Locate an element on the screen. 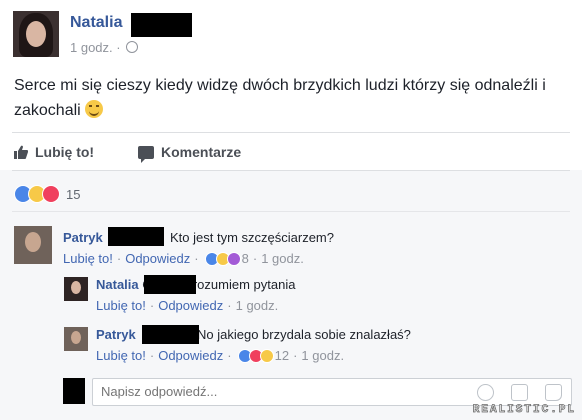 This screenshot has height=420, width=582. comment-actions: Lubię to! · Odpowiedz · 1 godz. is located at coordinates (187, 305).